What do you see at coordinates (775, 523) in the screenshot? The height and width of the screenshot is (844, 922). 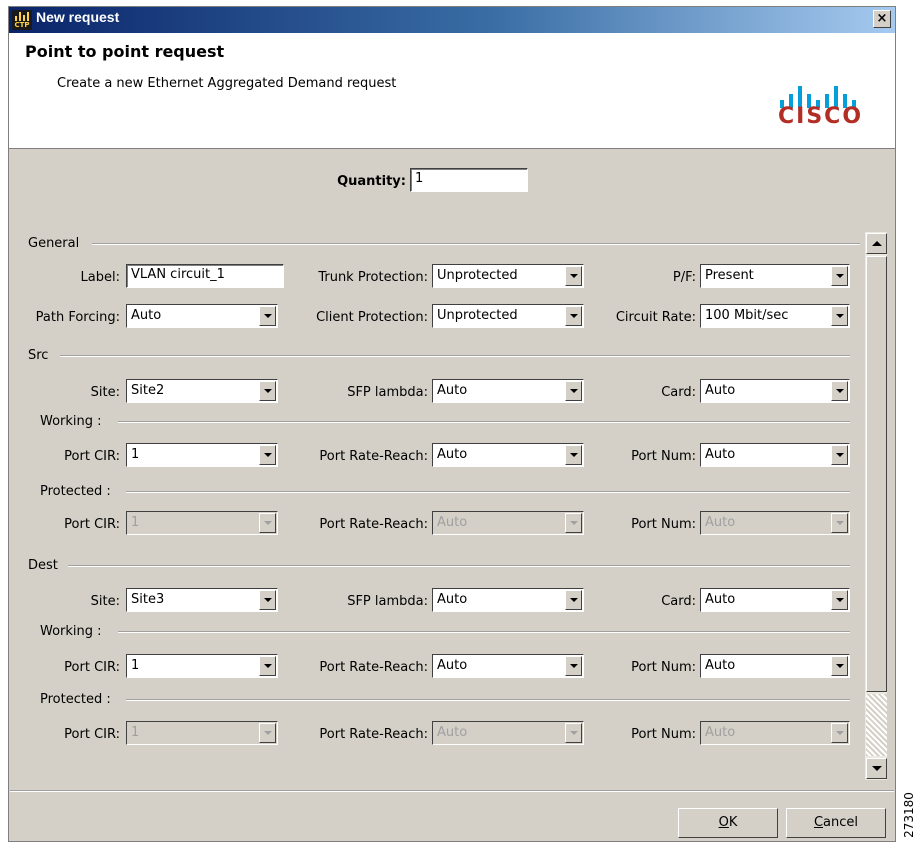 I see `src-protected-port-num-select: Auto` at bounding box center [775, 523].